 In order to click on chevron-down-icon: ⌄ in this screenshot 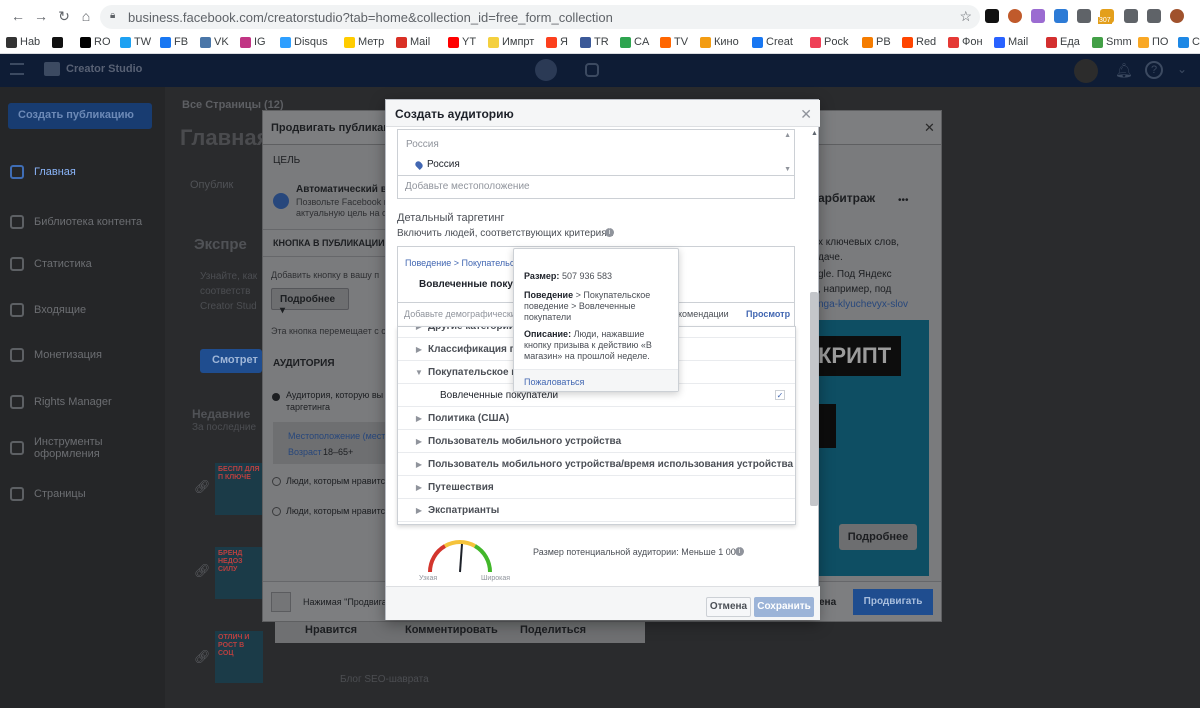, I will do `click(1184, 69)`.